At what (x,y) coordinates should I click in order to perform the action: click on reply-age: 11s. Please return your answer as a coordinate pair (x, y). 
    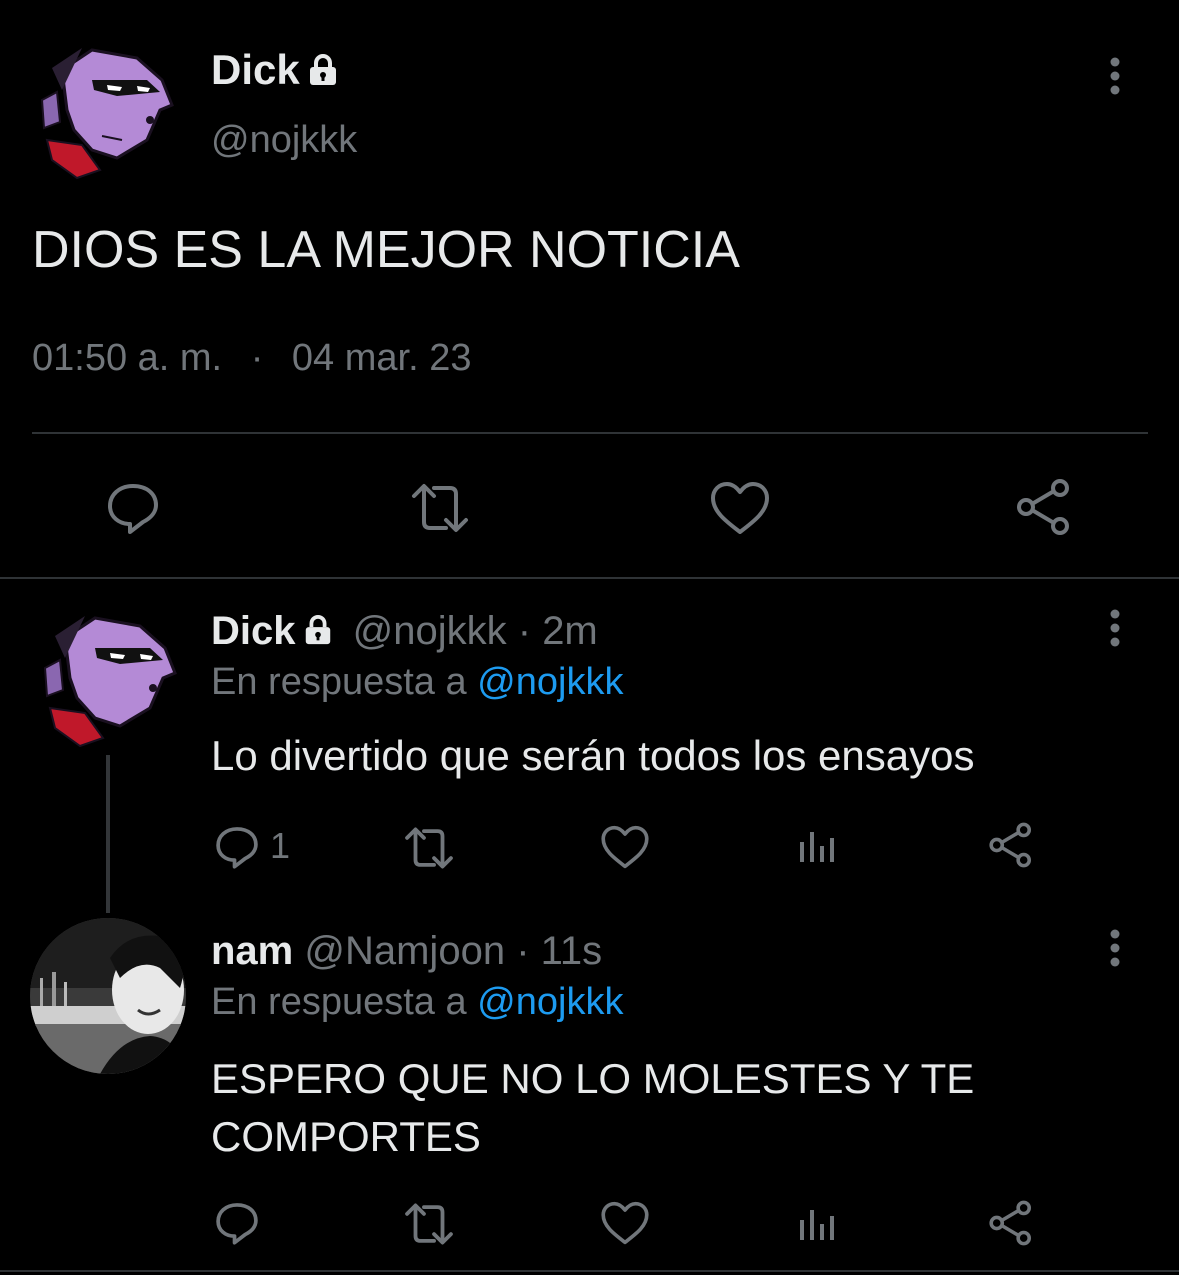
    Looking at the image, I should click on (572, 951).